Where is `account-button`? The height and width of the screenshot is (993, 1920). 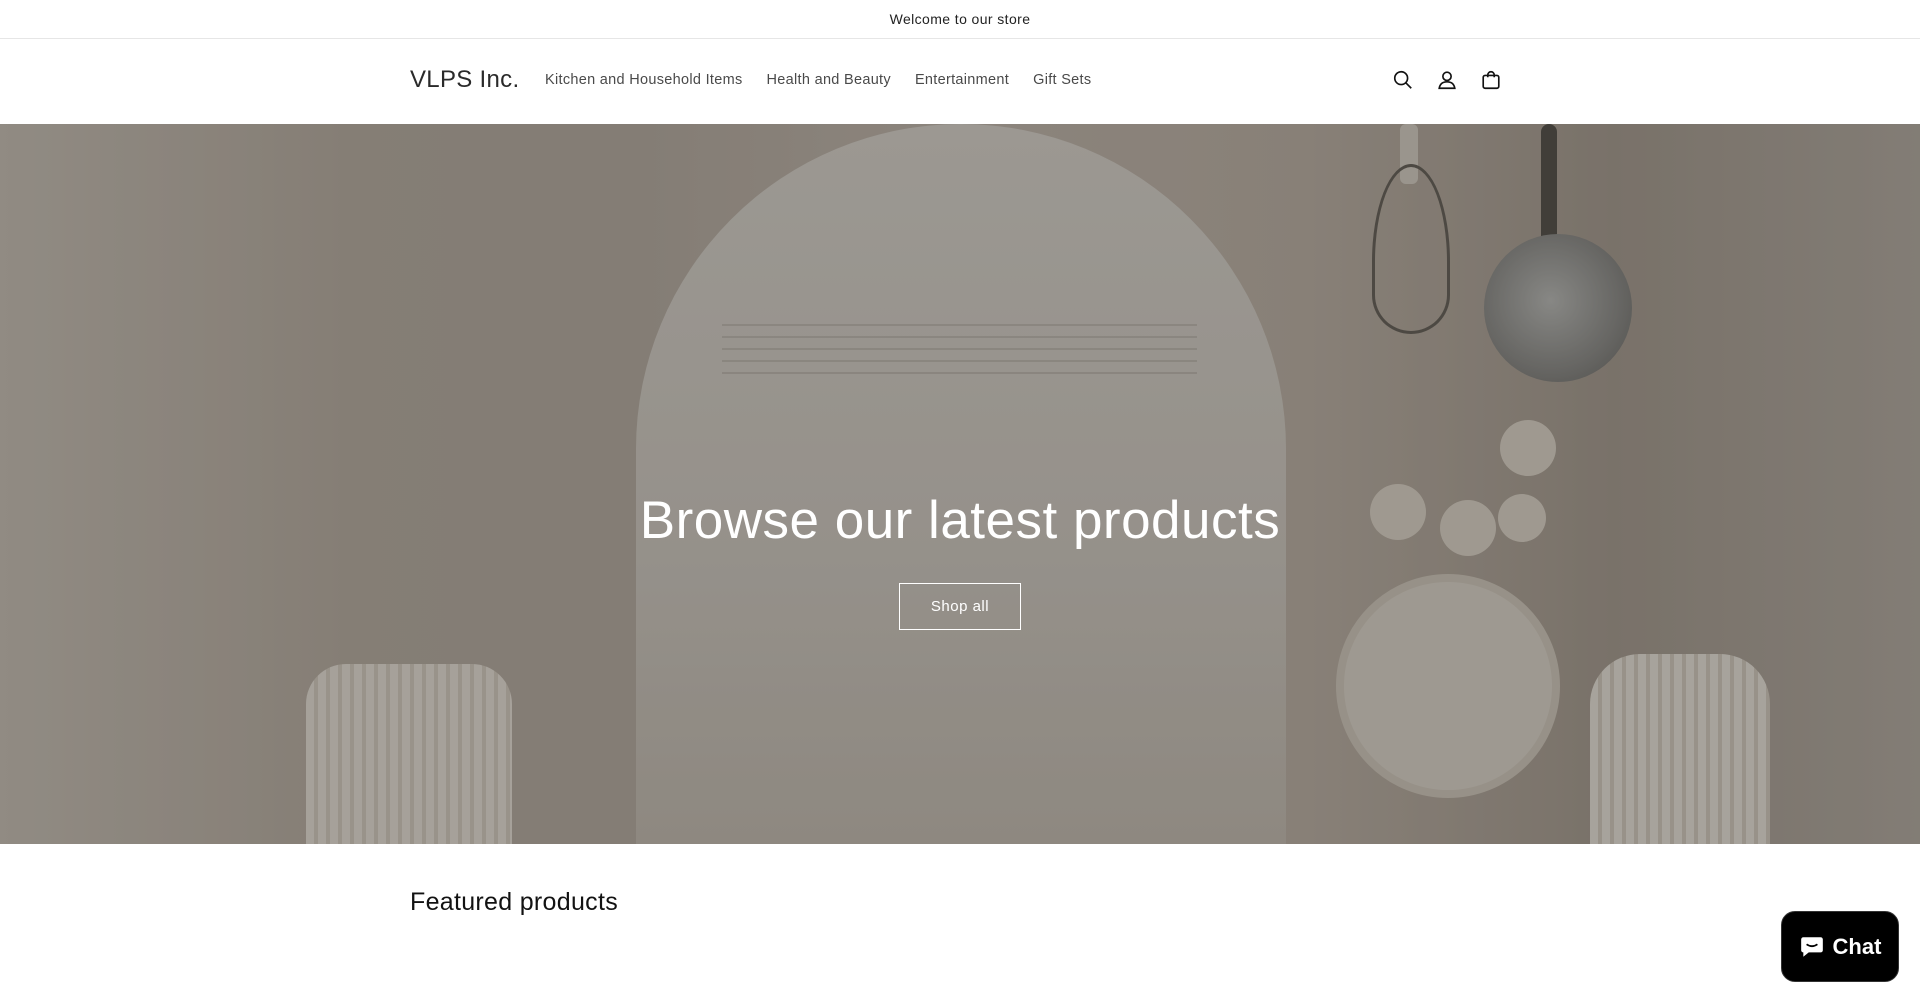 account-button is located at coordinates (1447, 80).